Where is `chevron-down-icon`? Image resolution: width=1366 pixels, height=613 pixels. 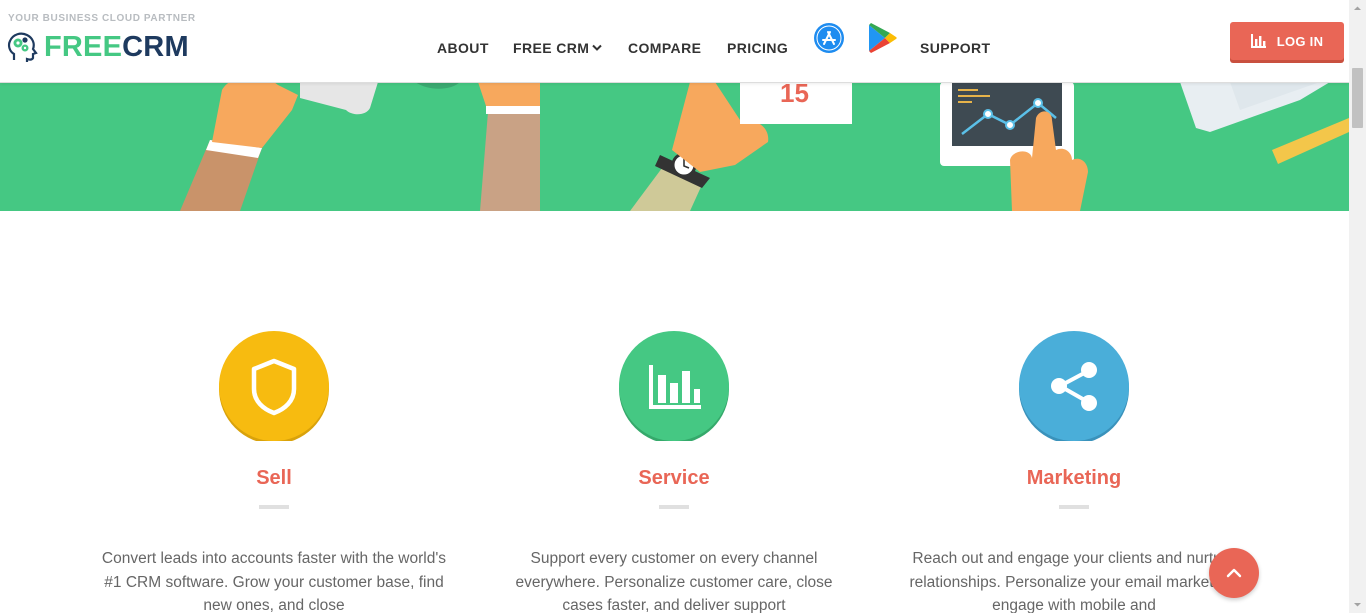 chevron-down-icon is located at coordinates (597, 47).